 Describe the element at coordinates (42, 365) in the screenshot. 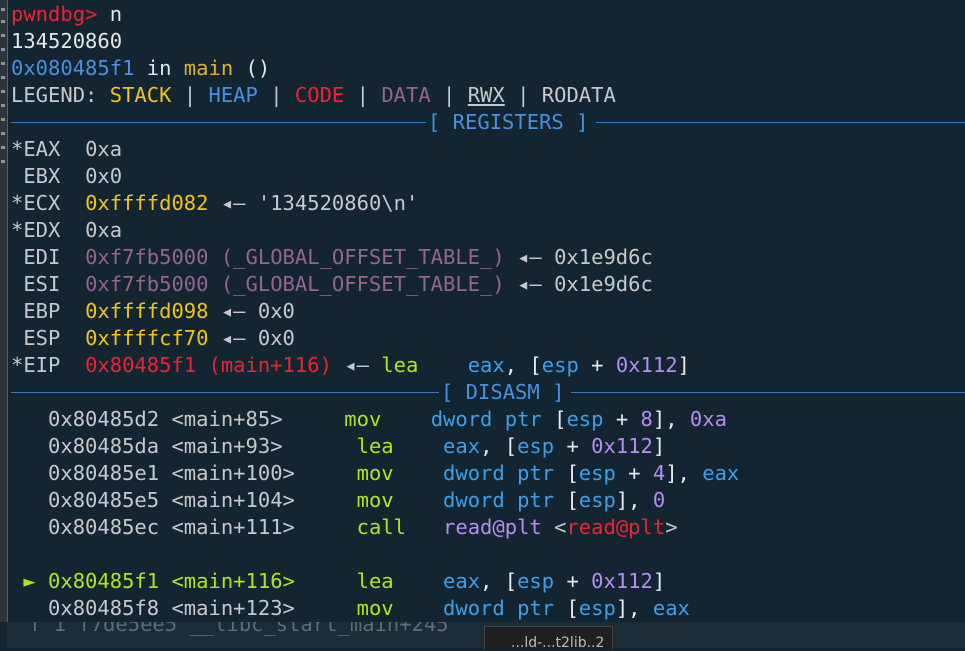

I see `register-name: EIP` at that location.